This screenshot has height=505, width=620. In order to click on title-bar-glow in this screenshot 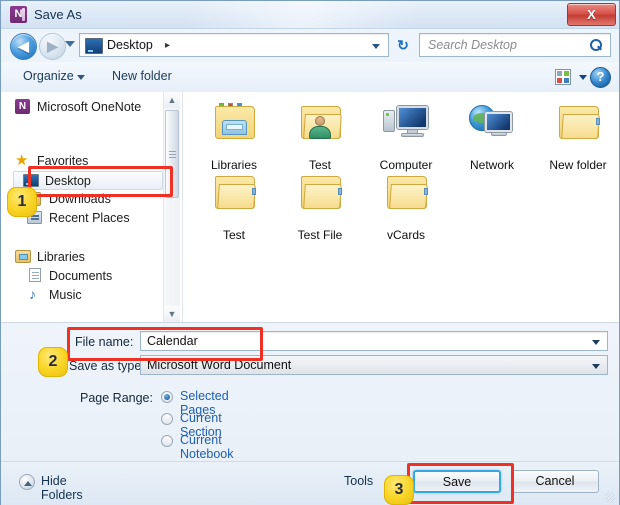, I will do `click(316, 14)`.